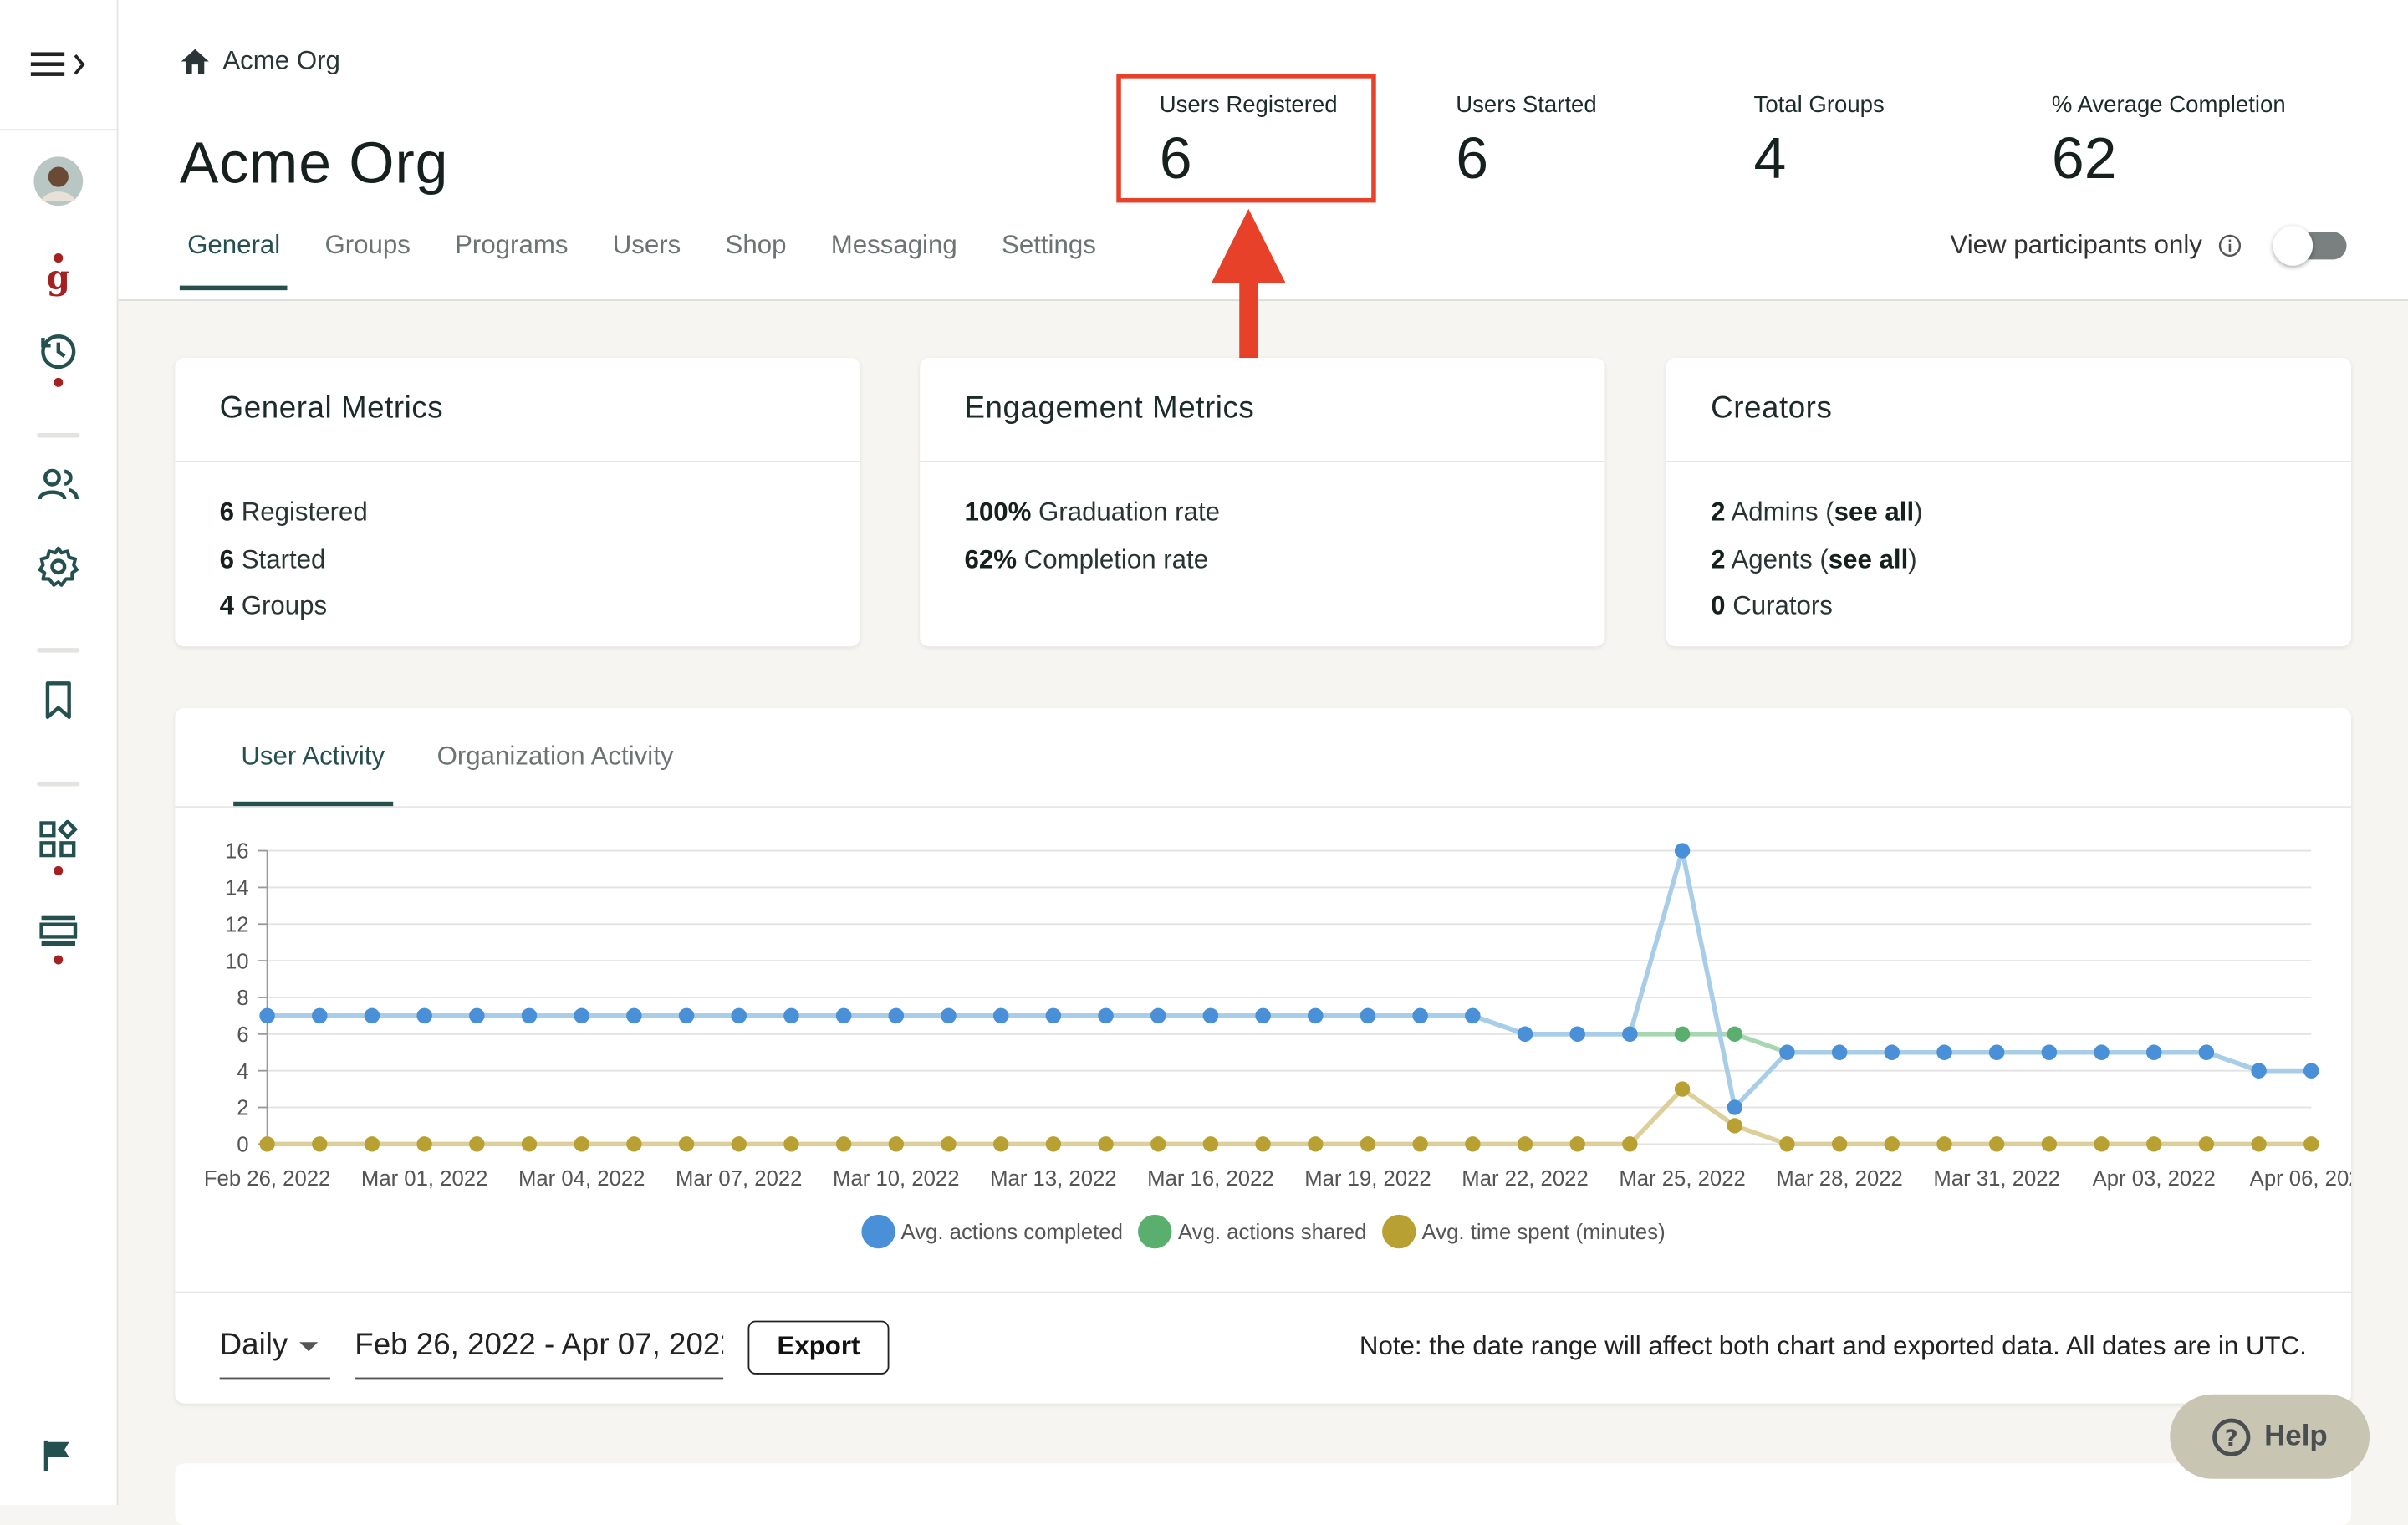  Describe the element at coordinates (58, 931) in the screenshot. I see `view-list-icon` at that location.